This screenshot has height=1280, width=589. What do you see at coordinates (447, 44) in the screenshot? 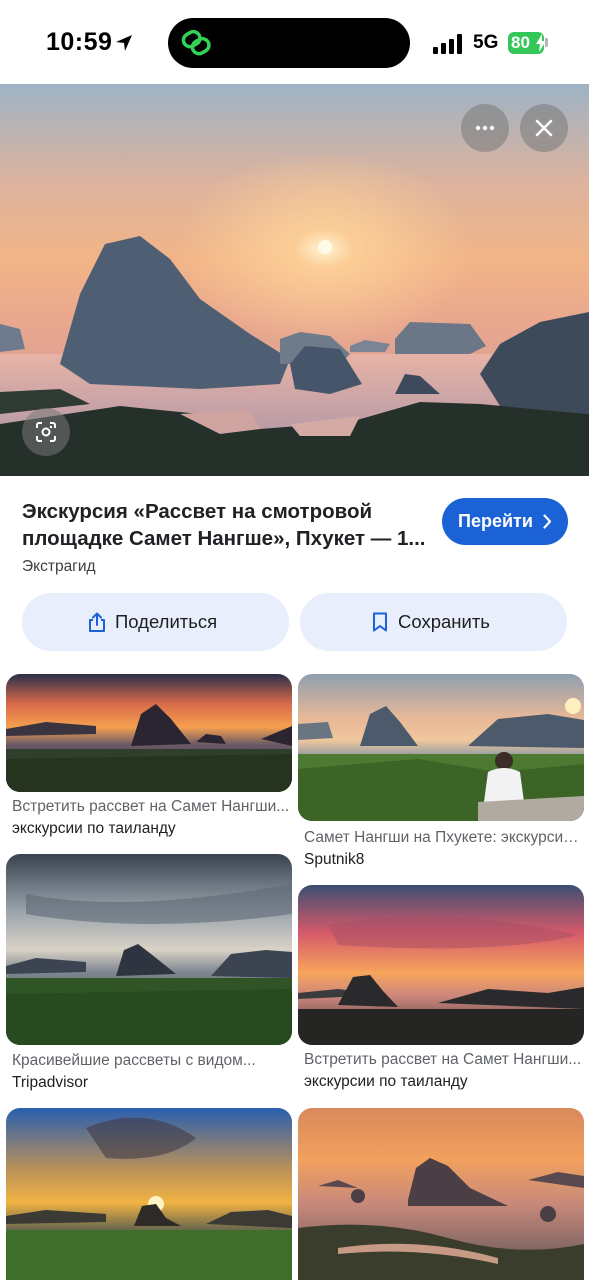
I see `cellular-signal-icon` at bounding box center [447, 44].